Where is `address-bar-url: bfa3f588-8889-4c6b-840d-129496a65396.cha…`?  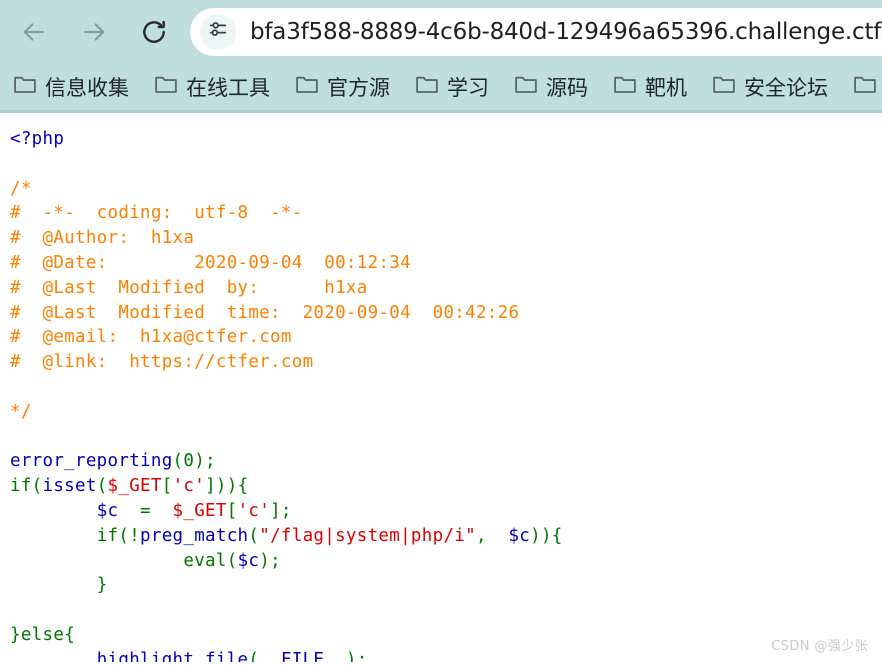 address-bar-url: bfa3f588-8889-4c6b-840d-129496a65396.cha… is located at coordinates (566, 32).